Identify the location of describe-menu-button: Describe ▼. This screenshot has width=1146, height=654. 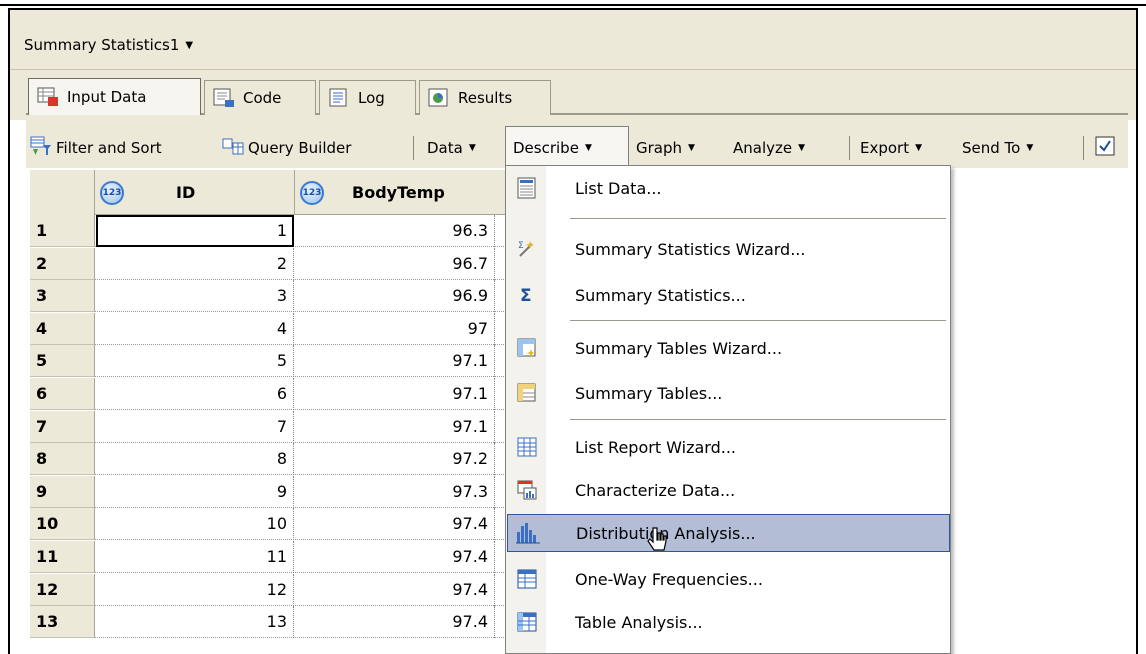
(552, 148).